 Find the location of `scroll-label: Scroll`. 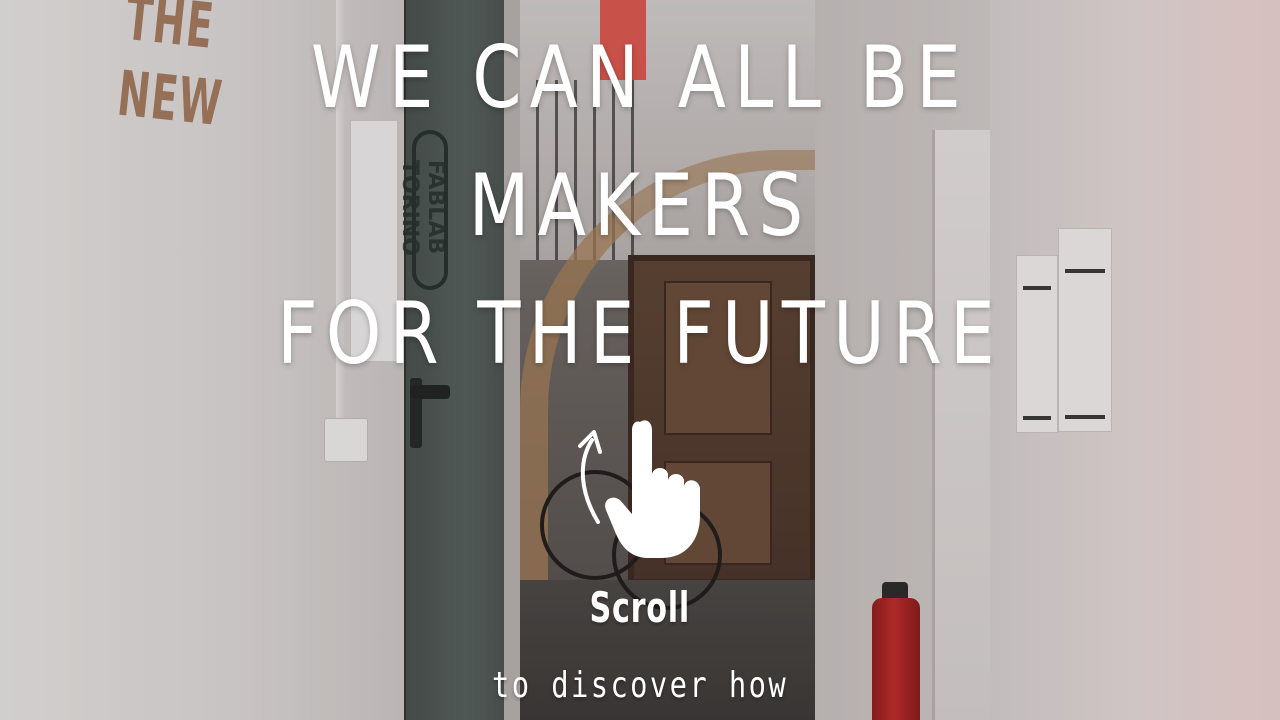

scroll-label: Scroll is located at coordinates (640, 608).